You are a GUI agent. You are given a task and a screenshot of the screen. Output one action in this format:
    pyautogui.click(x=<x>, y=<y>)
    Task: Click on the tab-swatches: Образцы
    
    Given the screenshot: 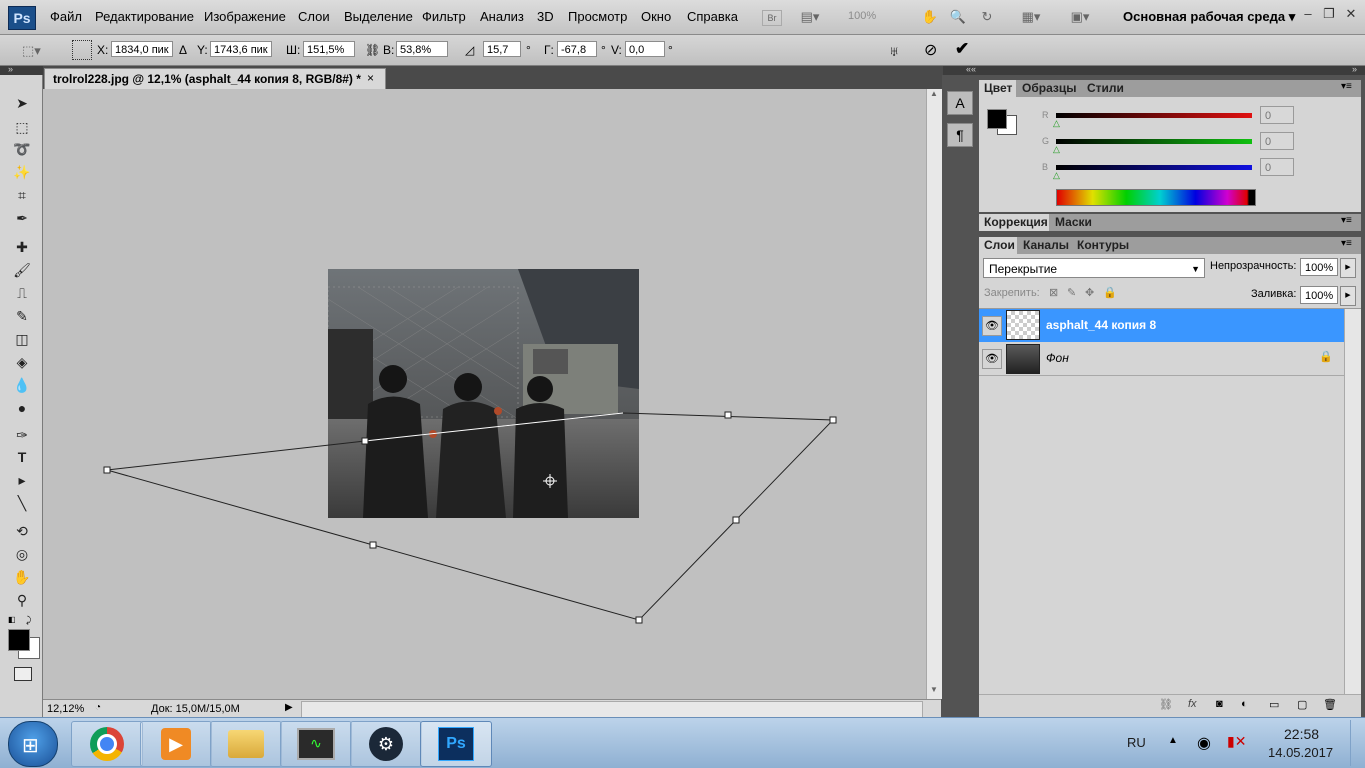 What is the action you would take?
    pyautogui.click(x=1049, y=88)
    